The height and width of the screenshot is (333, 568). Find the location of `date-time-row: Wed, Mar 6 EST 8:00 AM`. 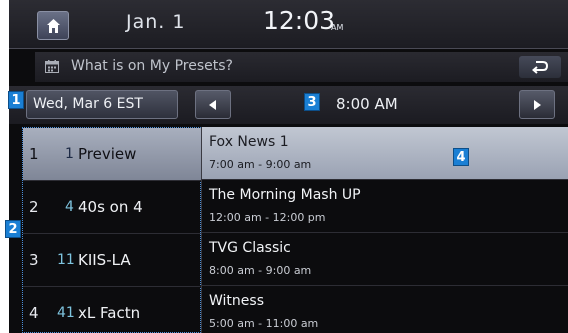

date-time-row: Wed, Mar 6 EST 8:00 AM is located at coordinates (288, 105).